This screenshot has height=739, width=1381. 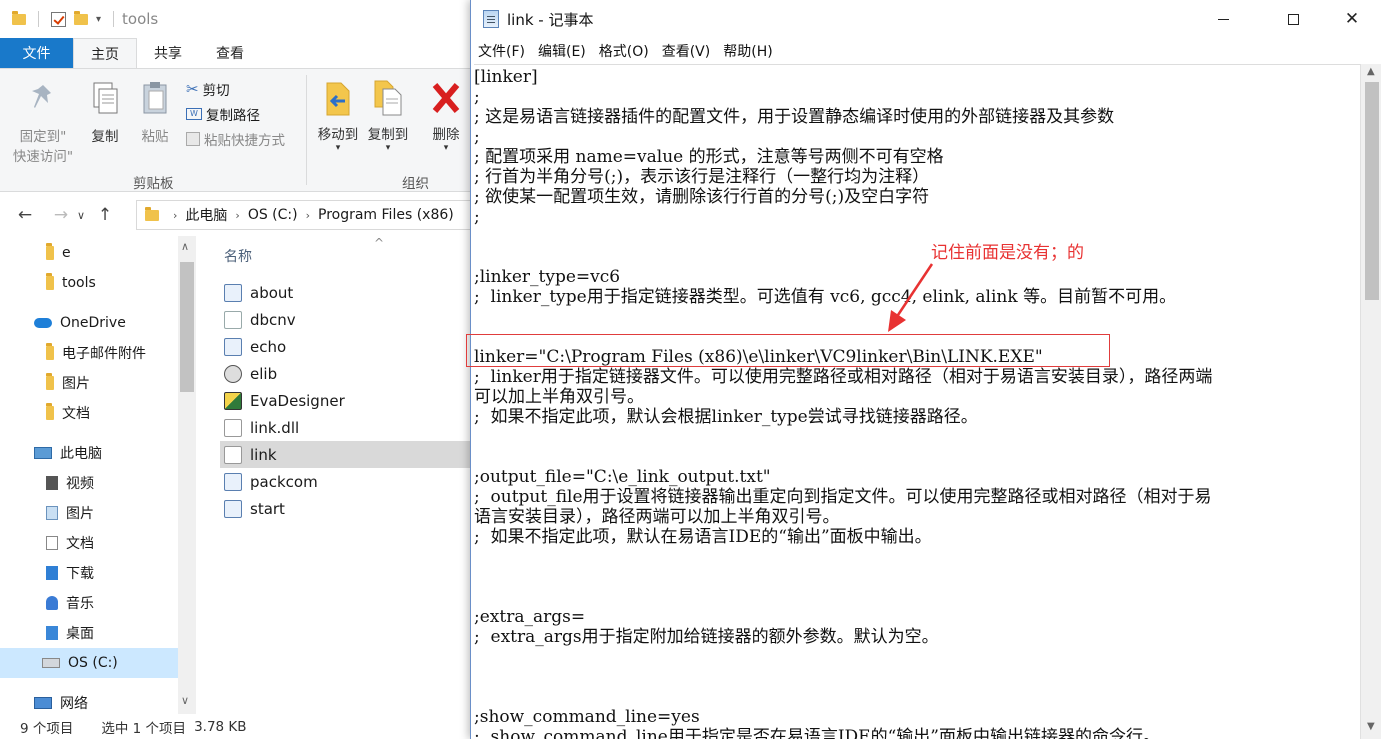 What do you see at coordinates (1371, 726) in the screenshot?
I see `scroll-down-icon: ▼` at bounding box center [1371, 726].